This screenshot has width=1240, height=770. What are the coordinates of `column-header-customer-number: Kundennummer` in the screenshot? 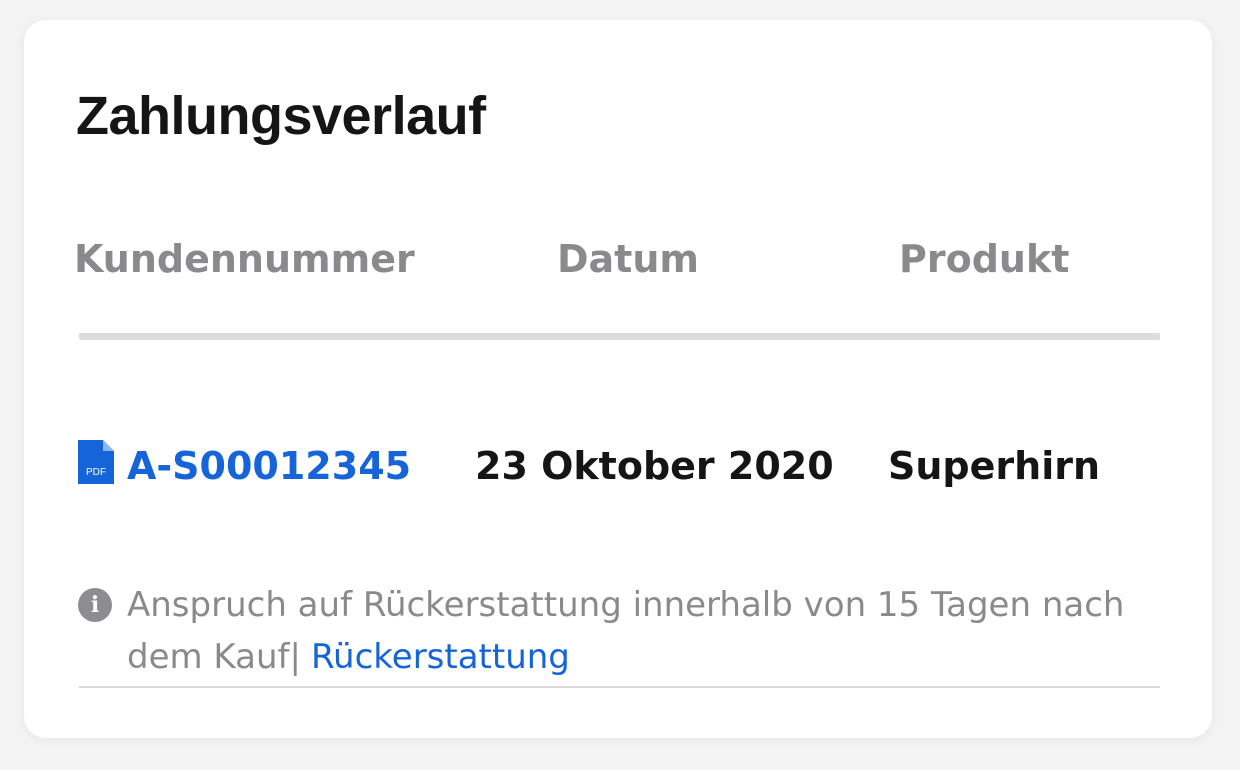 It's located at (244, 259).